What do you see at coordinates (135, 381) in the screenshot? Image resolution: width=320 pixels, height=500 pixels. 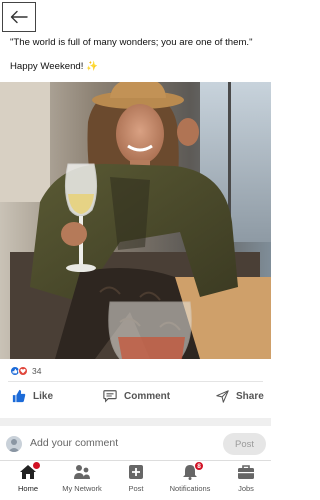 I see `divider` at bounding box center [135, 381].